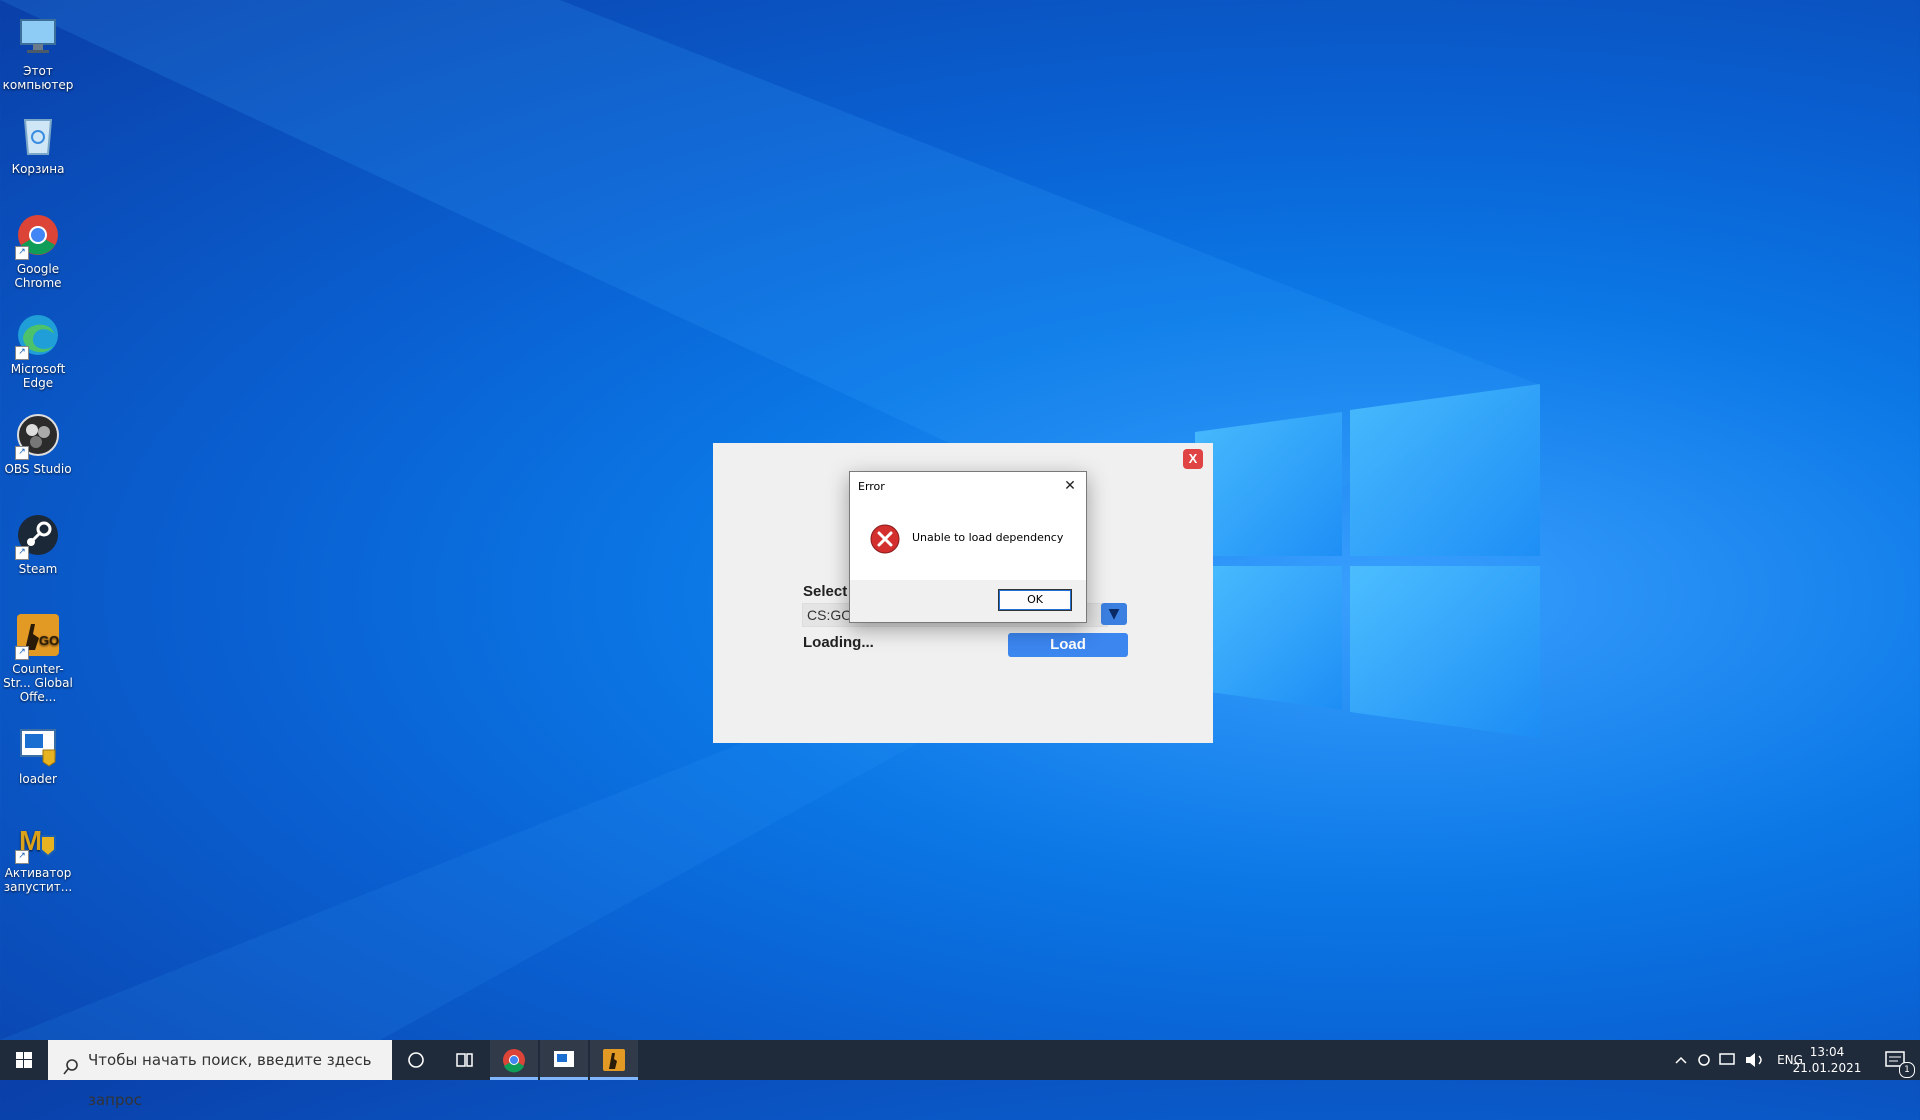 The width and height of the screenshot is (1920, 1120). What do you see at coordinates (1445, 470) in the screenshot?
I see `logo-pane-tr` at bounding box center [1445, 470].